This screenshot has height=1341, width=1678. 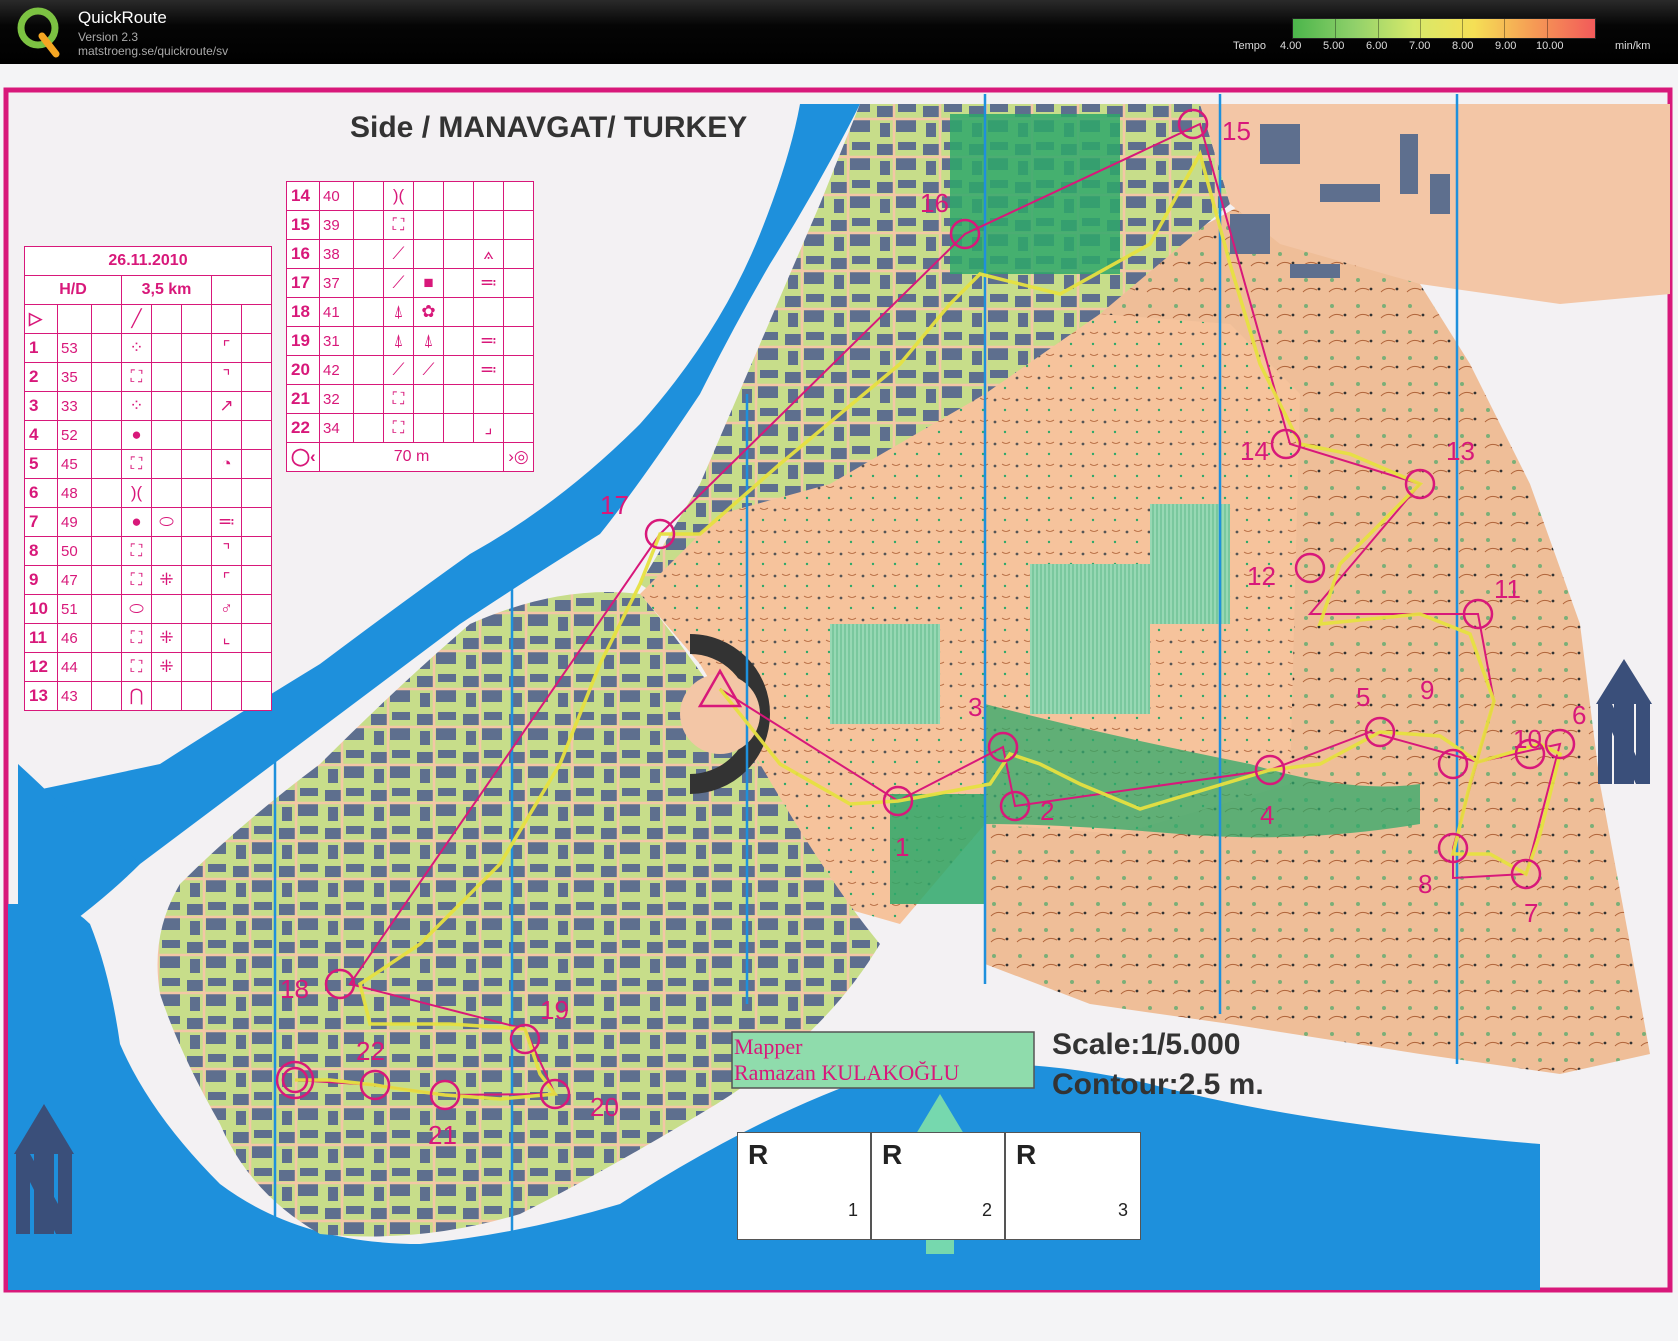 I want to click on control-row: 13 43 ⋂, so click(x=148, y=696).